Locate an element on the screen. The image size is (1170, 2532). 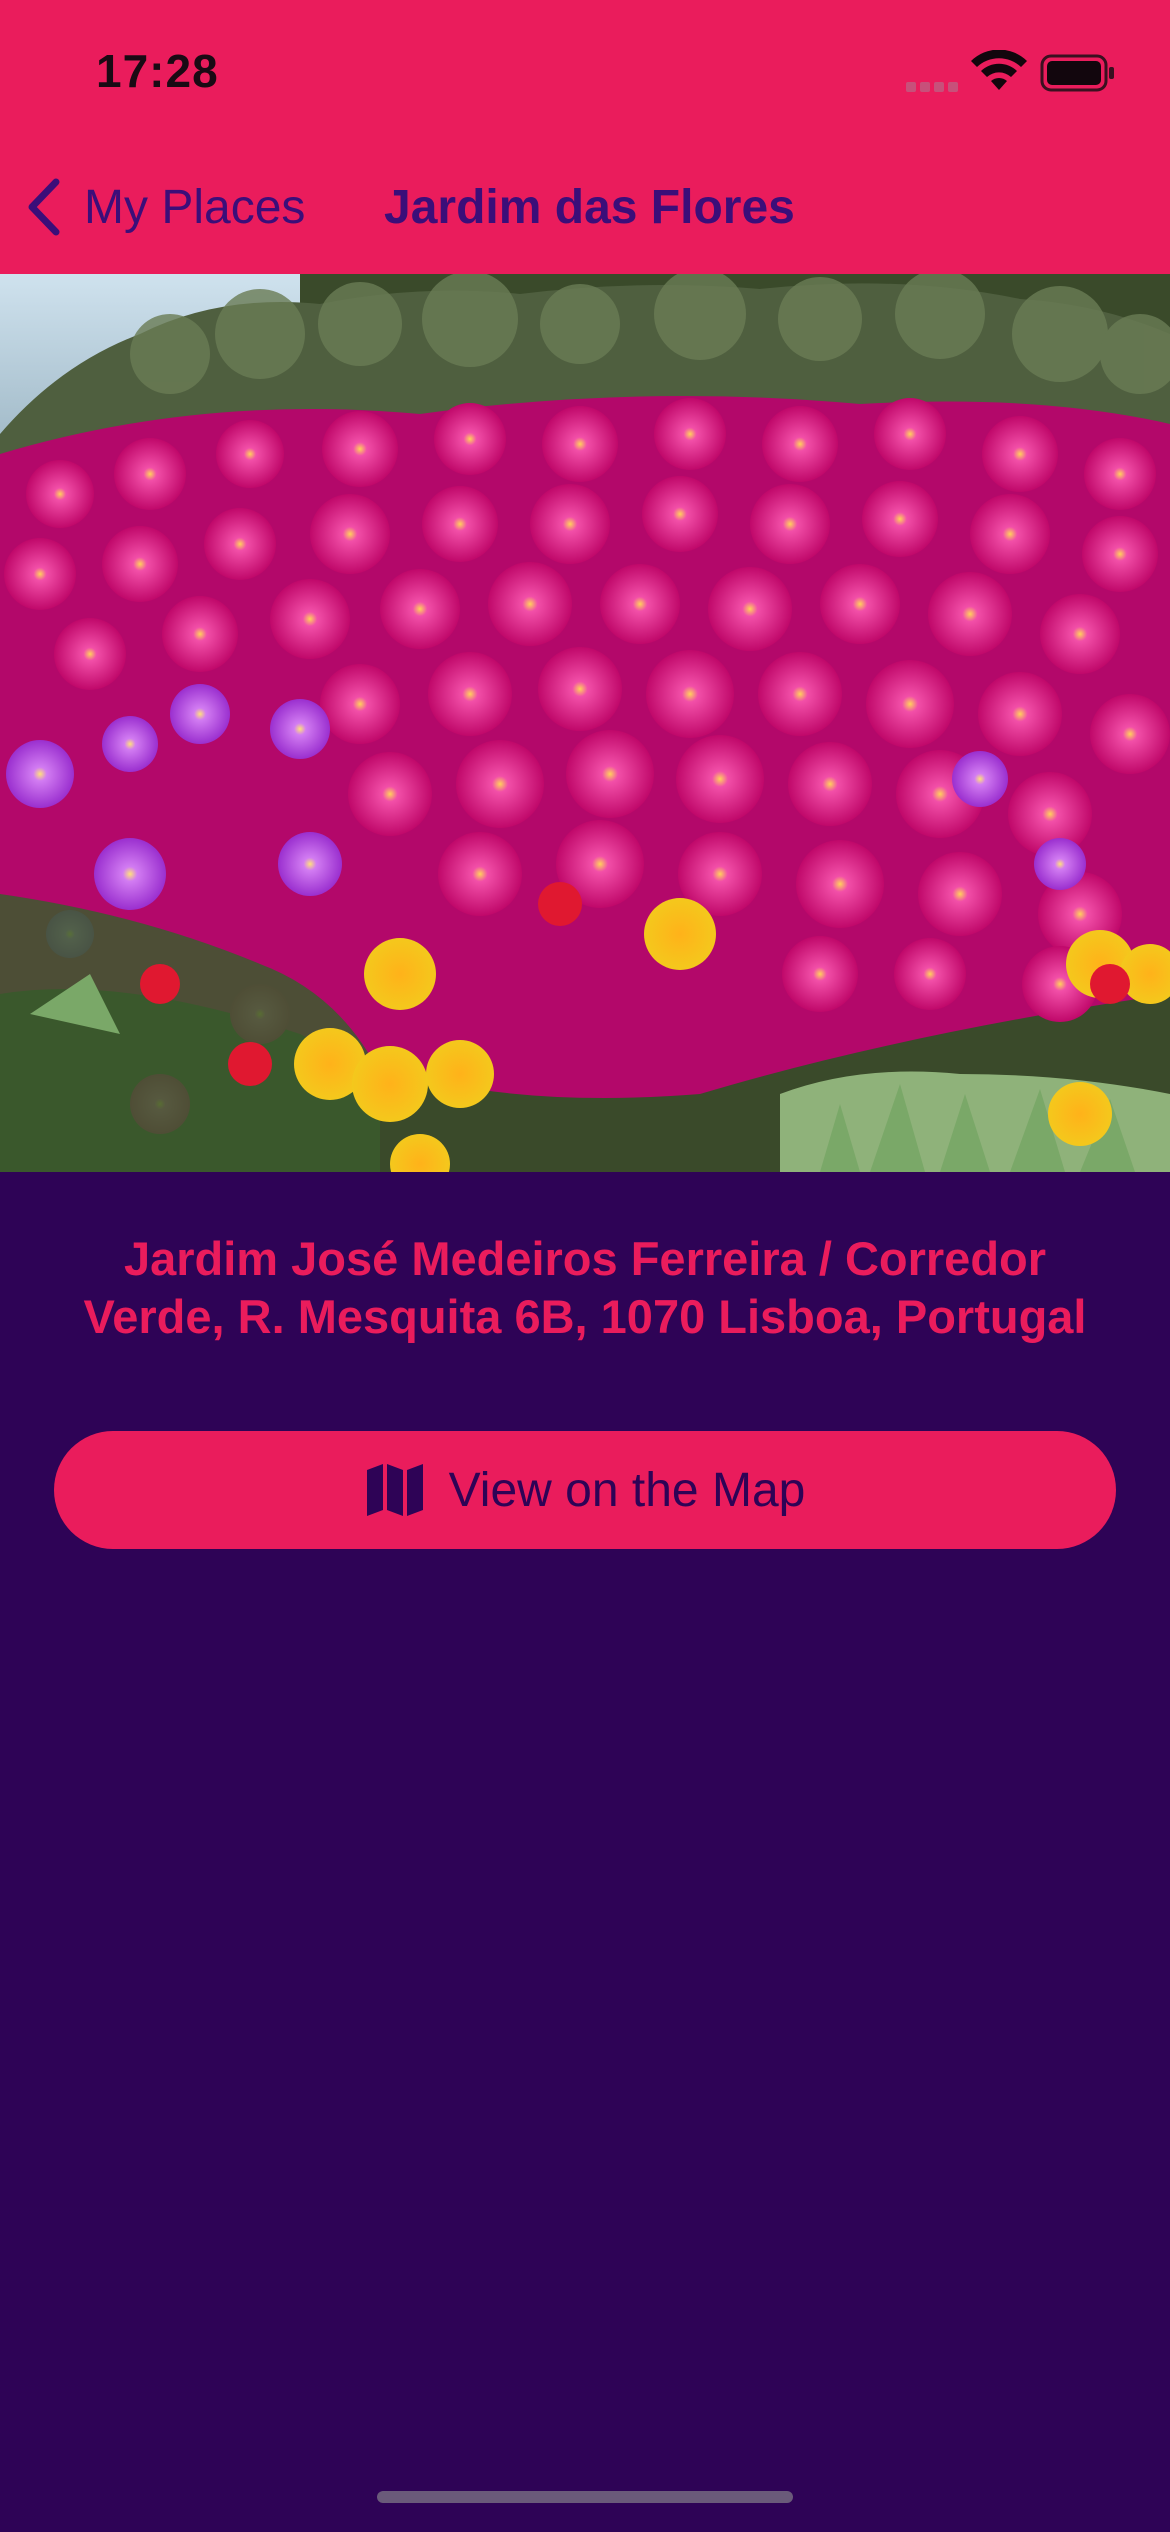
wifi-icon is located at coordinates (999, 70).